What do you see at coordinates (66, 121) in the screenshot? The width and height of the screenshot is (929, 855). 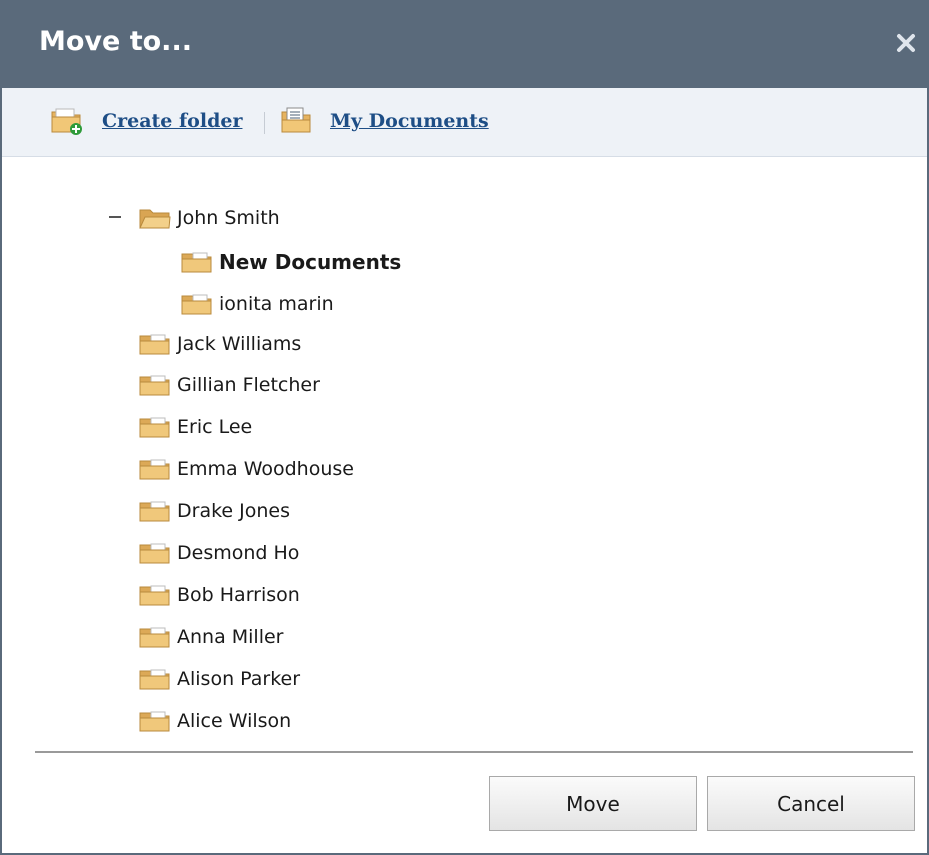 I see `folder-add-icon` at bounding box center [66, 121].